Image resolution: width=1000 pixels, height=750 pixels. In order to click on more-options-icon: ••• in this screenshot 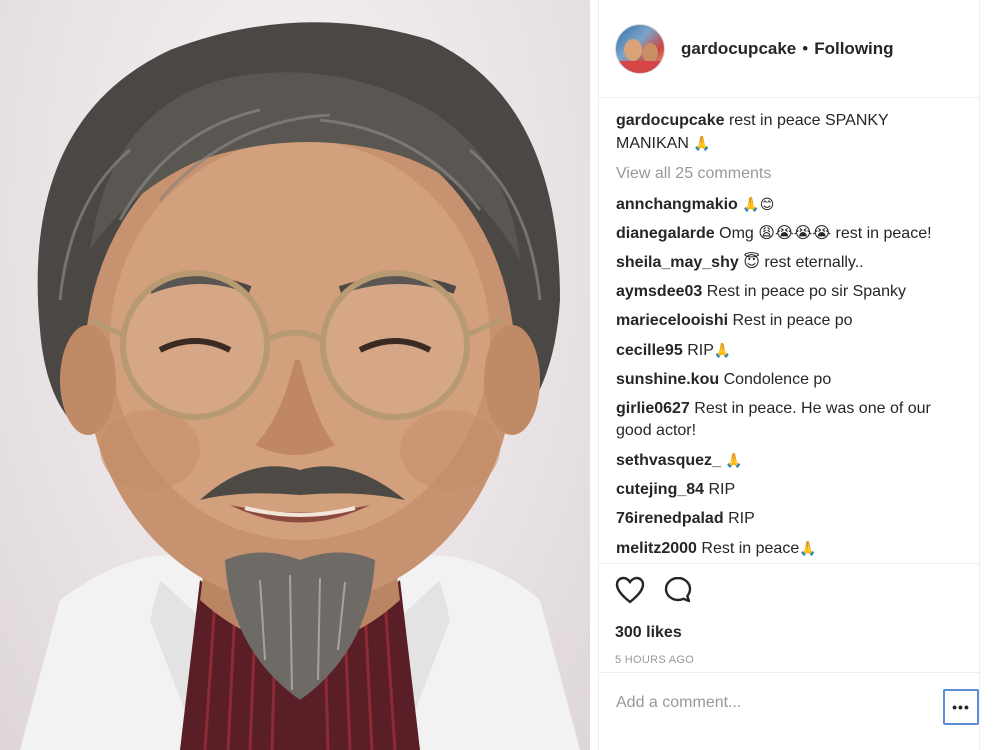, I will do `click(961, 707)`.